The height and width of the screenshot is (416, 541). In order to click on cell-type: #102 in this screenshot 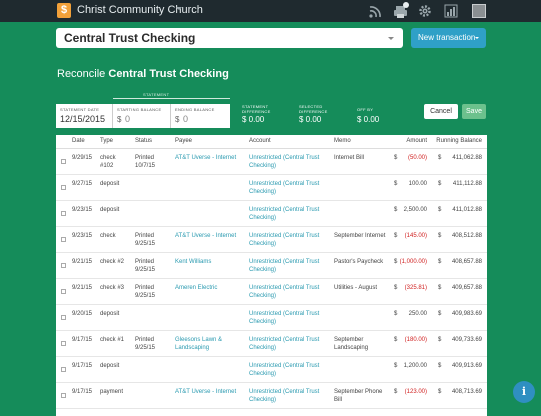, I will do `click(107, 166)`.